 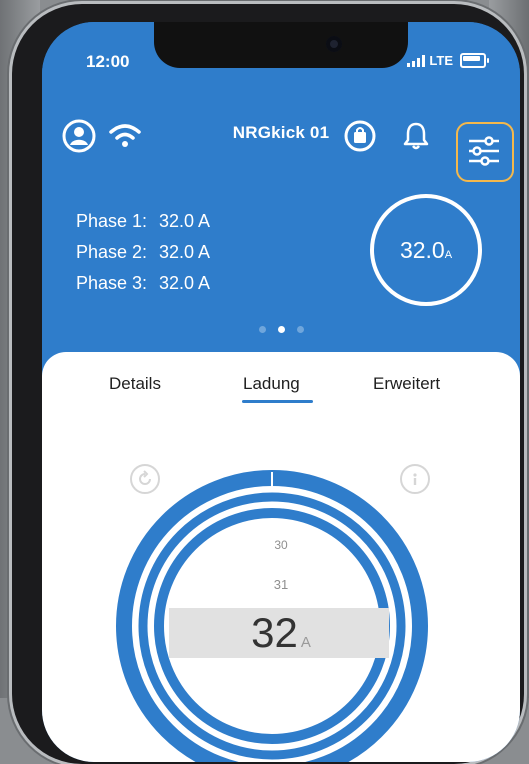 I want to click on active-tab-underline, so click(x=277, y=401).